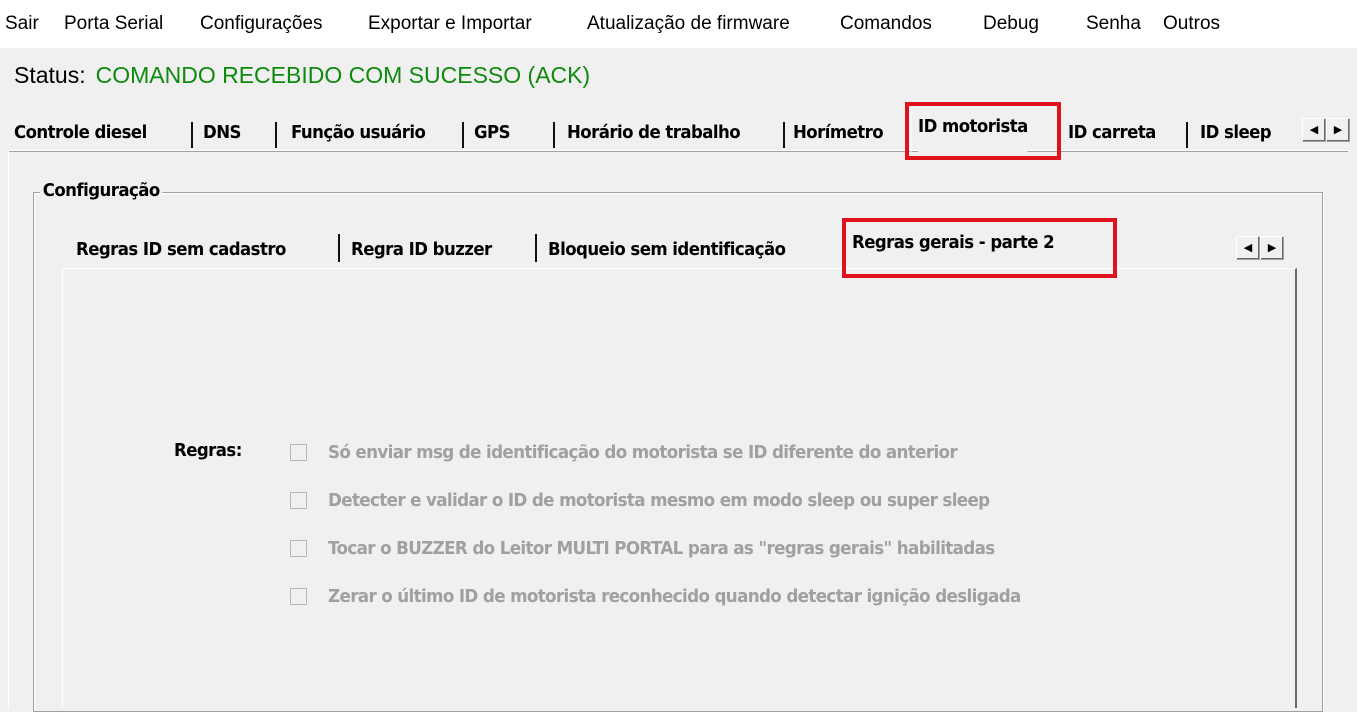 This screenshot has width=1357, height=712. Describe the element at coordinates (113, 24) in the screenshot. I see `menu-porta-serial: Porta Serial` at that location.